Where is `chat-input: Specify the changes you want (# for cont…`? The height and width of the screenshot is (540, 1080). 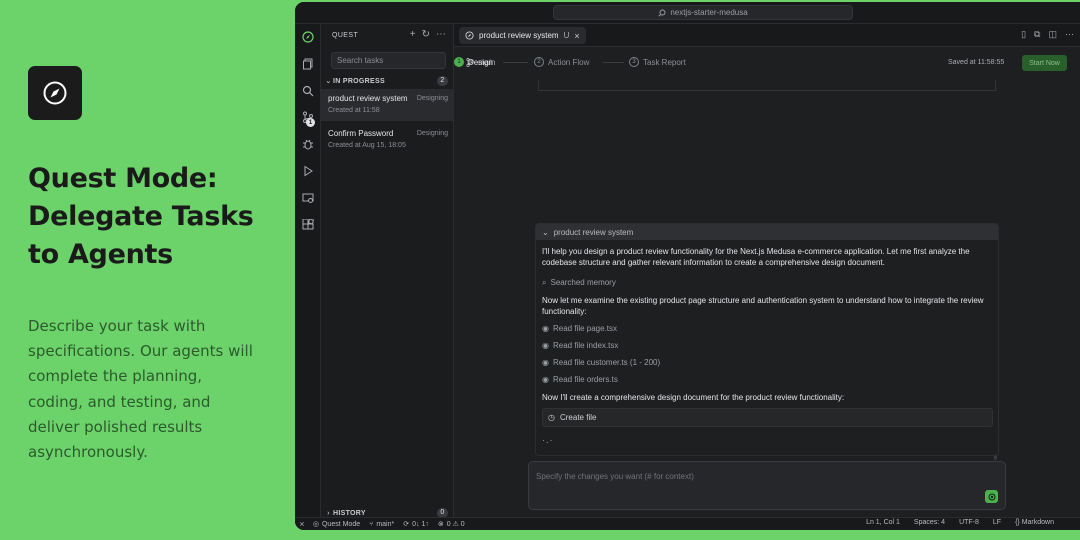
chat-input: Specify the changes you want (# for cont… is located at coordinates (767, 485).